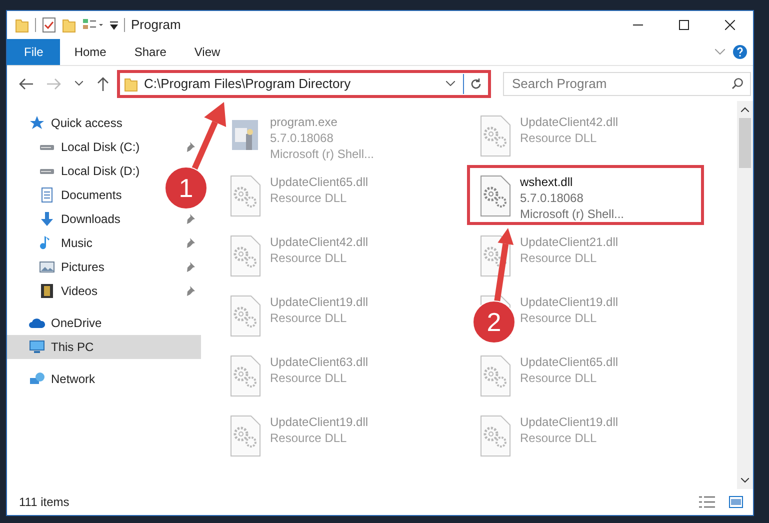  What do you see at coordinates (37, 379) in the screenshot?
I see `network-icon` at bounding box center [37, 379].